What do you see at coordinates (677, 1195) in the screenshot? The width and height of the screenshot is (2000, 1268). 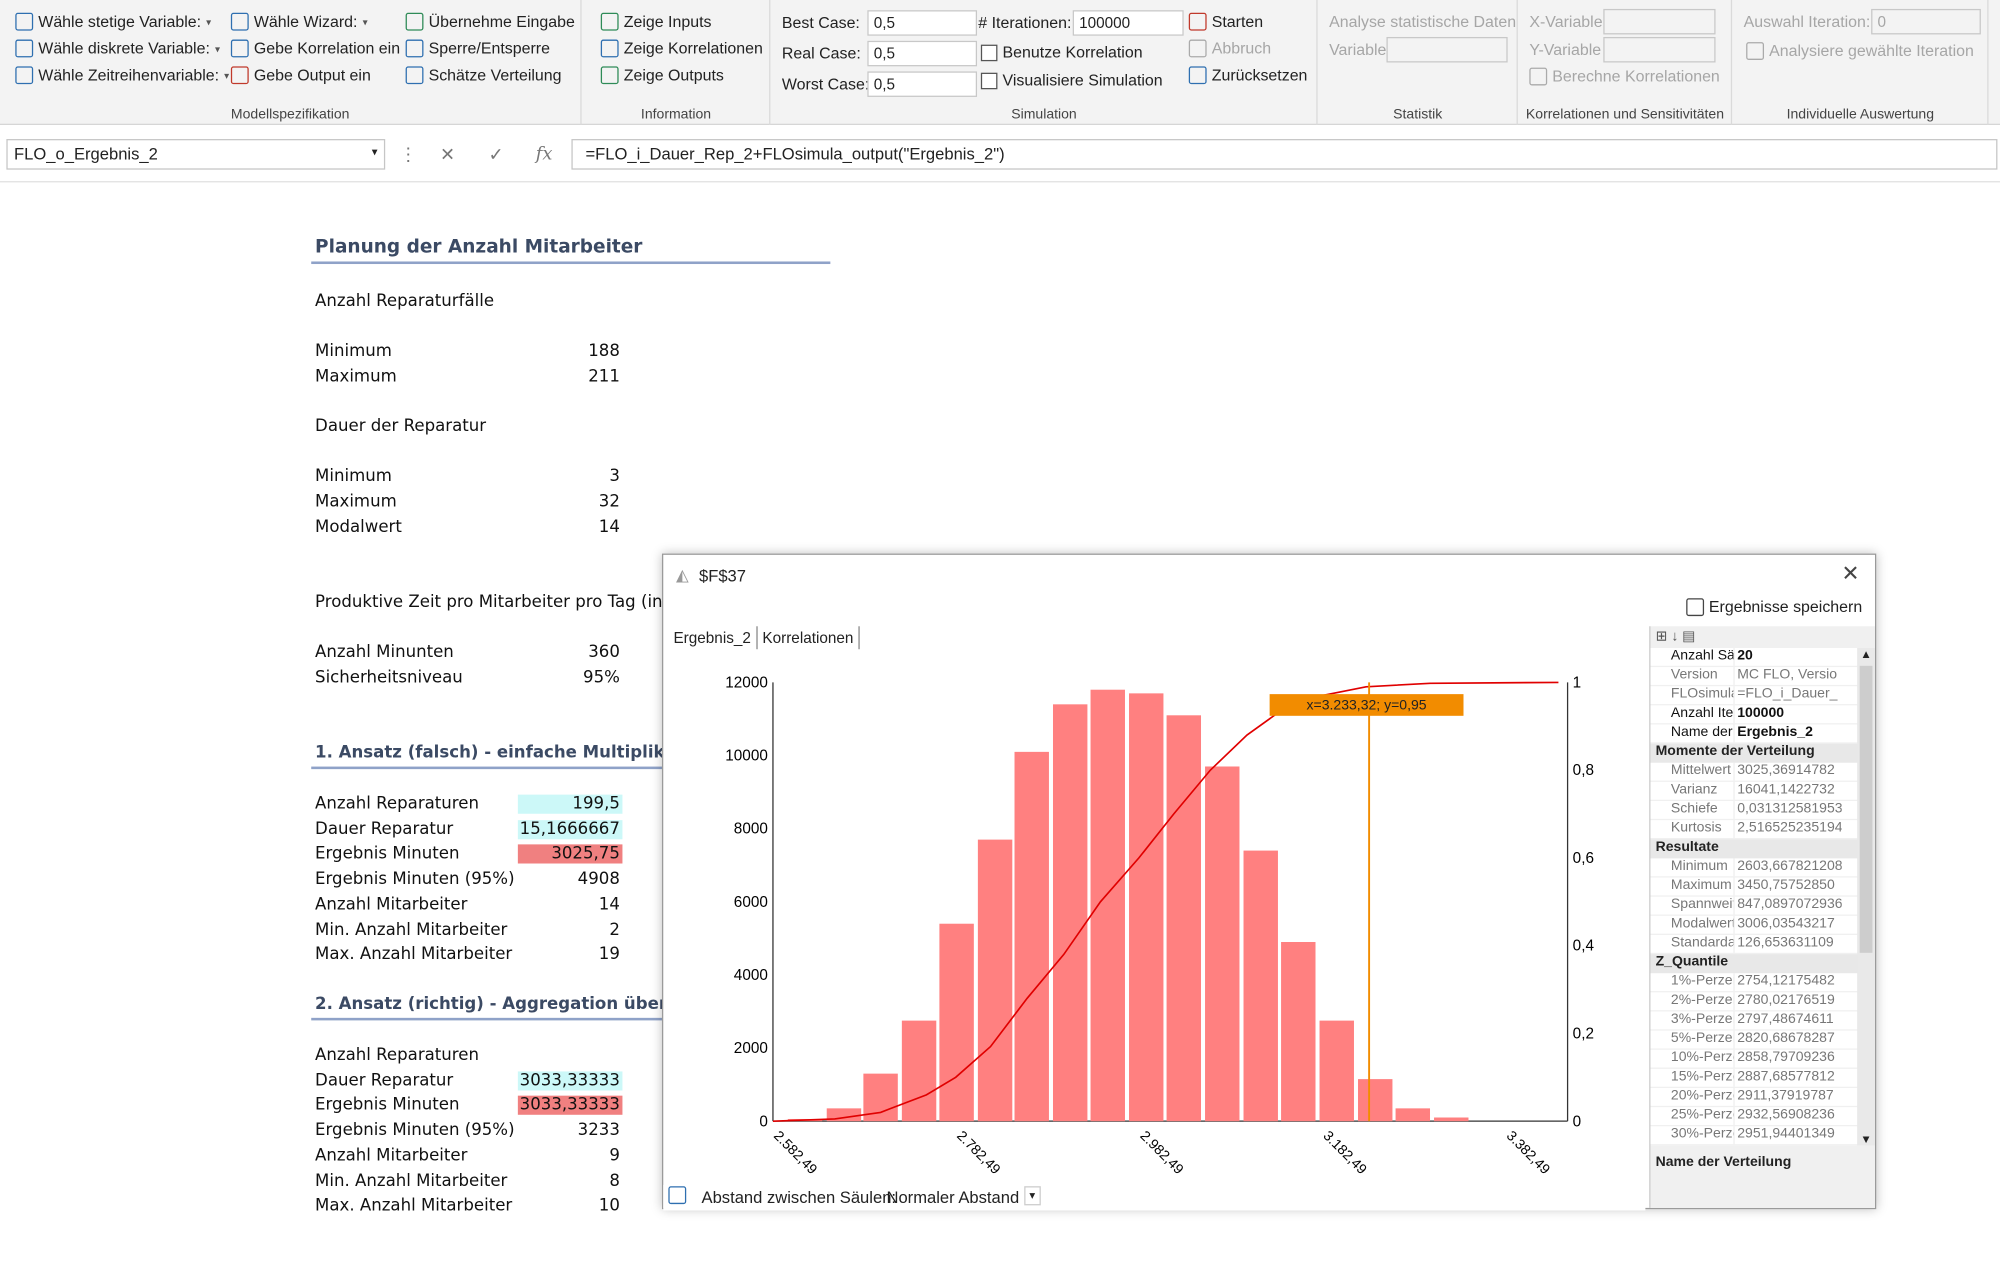 I see `settings-icon` at bounding box center [677, 1195].